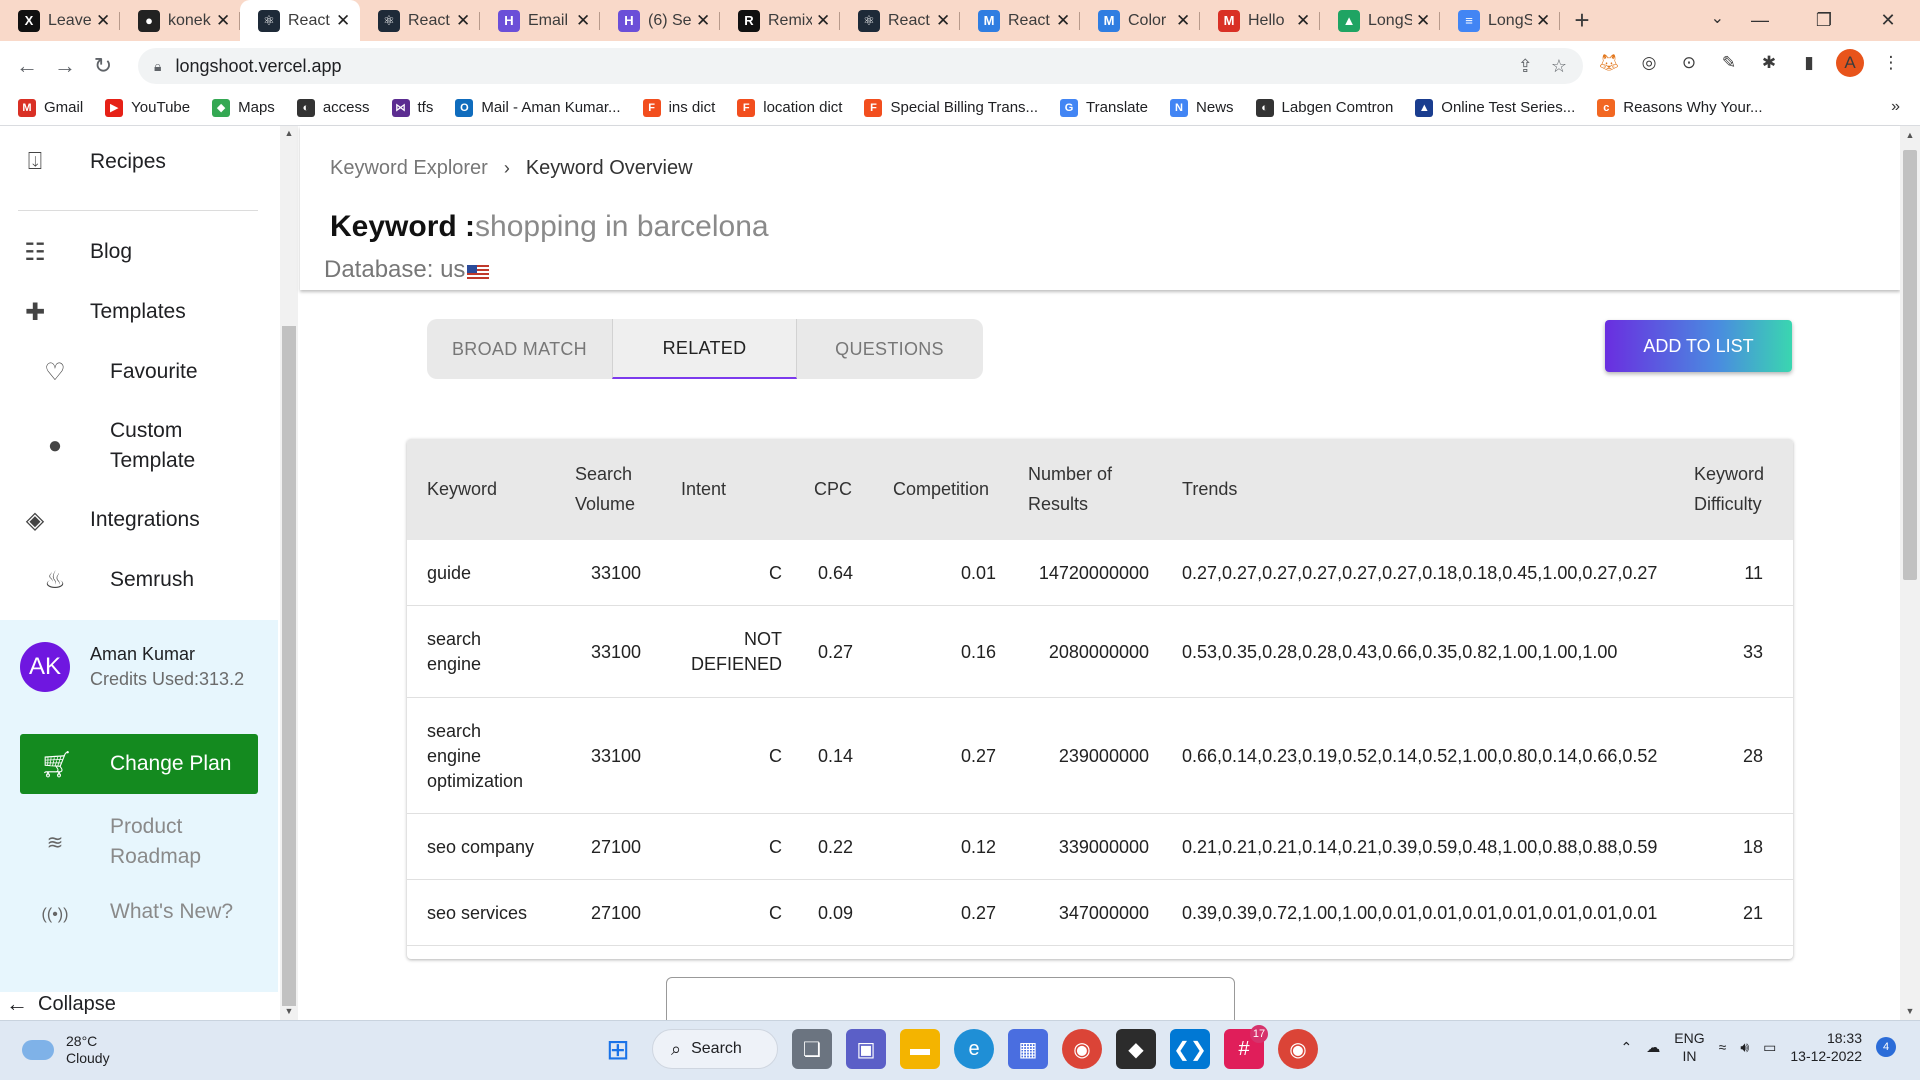 Image resolution: width=1920 pixels, height=1080 pixels. Describe the element at coordinates (1723, 1047) in the screenshot. I see `wifi-icon: ≈` at that location.